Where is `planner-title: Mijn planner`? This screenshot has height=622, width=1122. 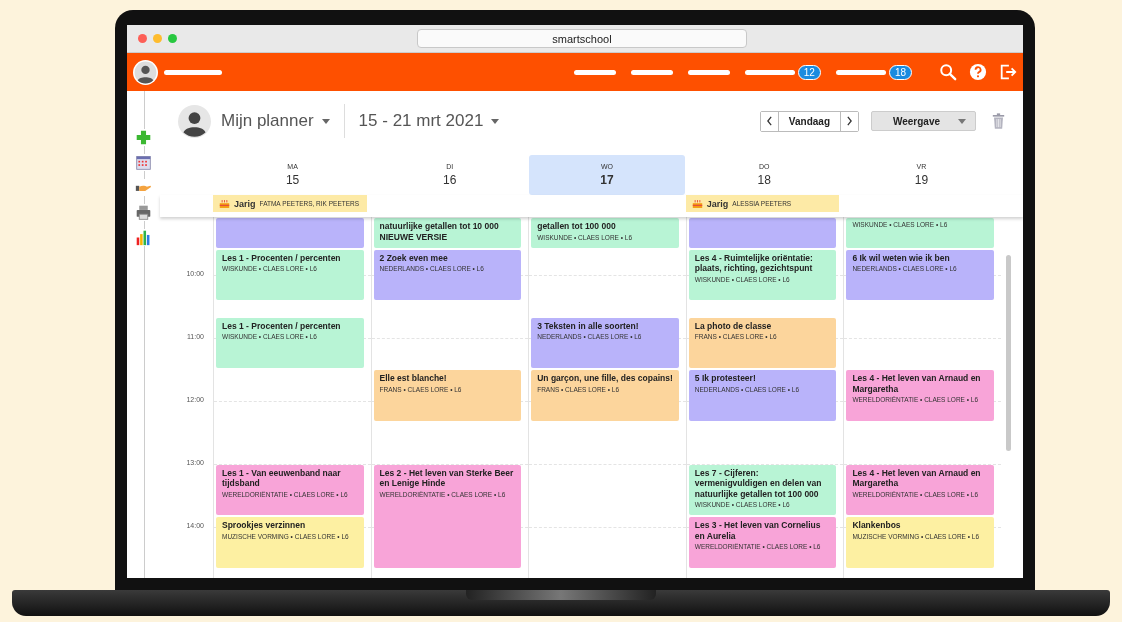
planner-title: Mijn planner is located at coordinates (267, 121).